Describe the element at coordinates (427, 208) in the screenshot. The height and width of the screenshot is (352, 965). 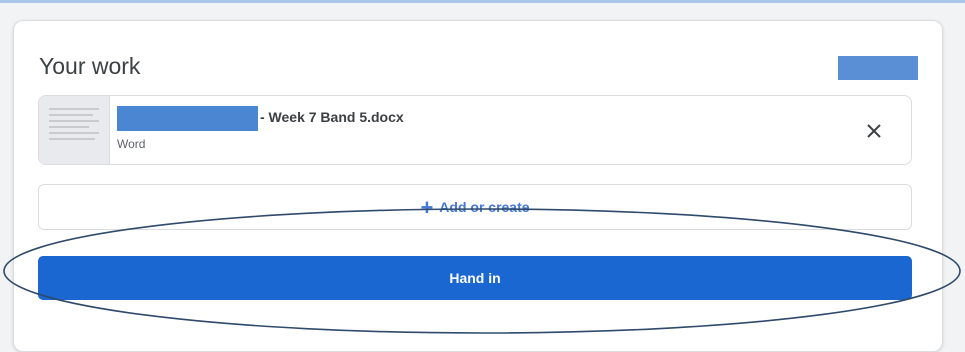
I see `plus-icon: +` at that location.